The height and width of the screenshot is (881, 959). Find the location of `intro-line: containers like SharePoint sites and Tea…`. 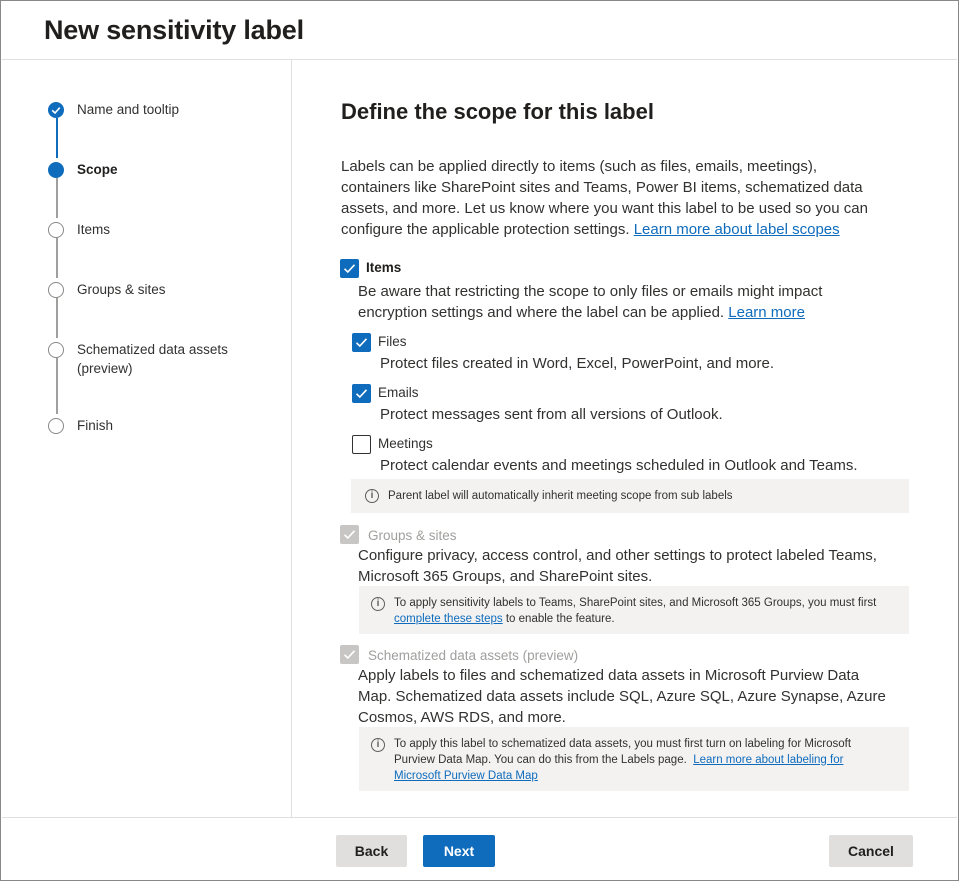

intro-line: containers like SharePoint sites and Tea… is located at coordinates (602, 187).